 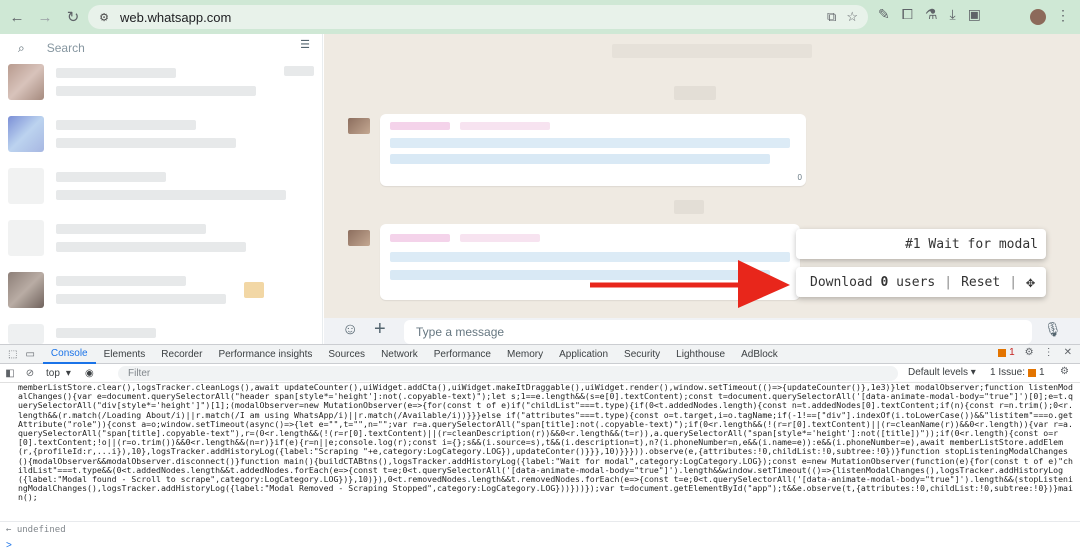 What do you see at coordinates (700, 354) in the screenshot?
I see `tab-lighthouse: Lighthouse` at bounding box center [700, 354].